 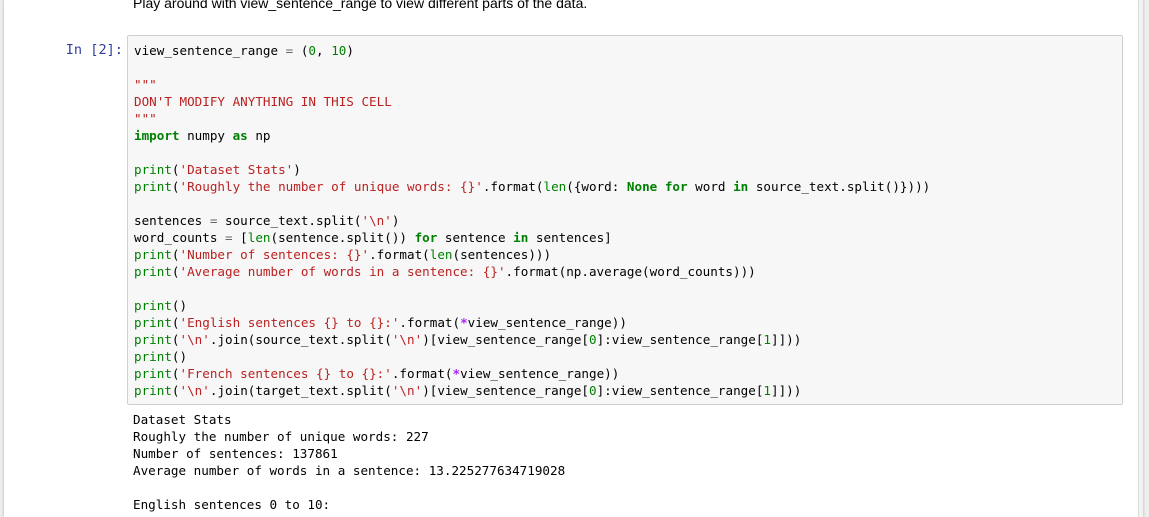 What do you see at coordinates (263, 101) in the screenshot?
I see `code-line: DON'T MODIFY ANYTHING IN THIS CELL` at bounding box center [263, 101].